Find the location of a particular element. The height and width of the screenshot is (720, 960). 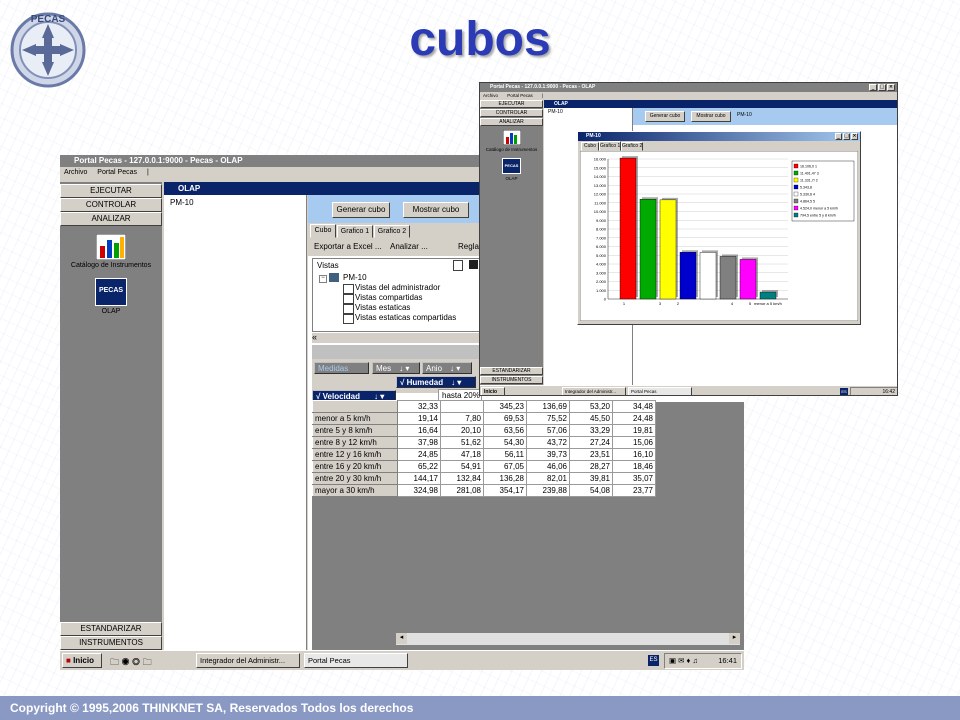

table-cell: 45,50 is located at coordinates (591, 418).